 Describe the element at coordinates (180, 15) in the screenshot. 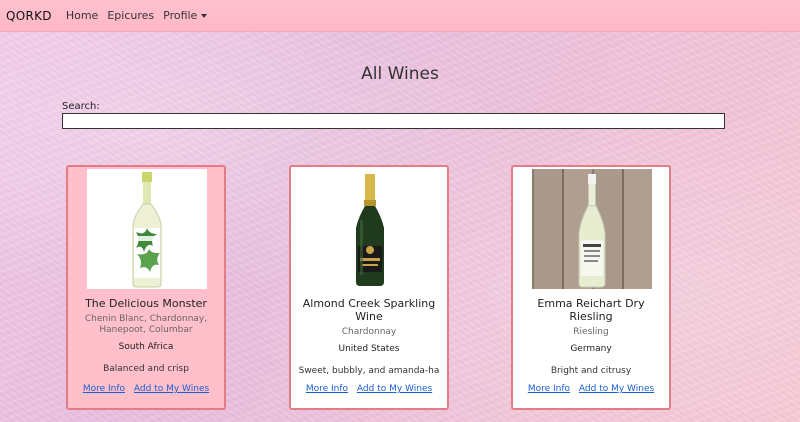

I see `nav-link-profile-label: Profile` at that location.